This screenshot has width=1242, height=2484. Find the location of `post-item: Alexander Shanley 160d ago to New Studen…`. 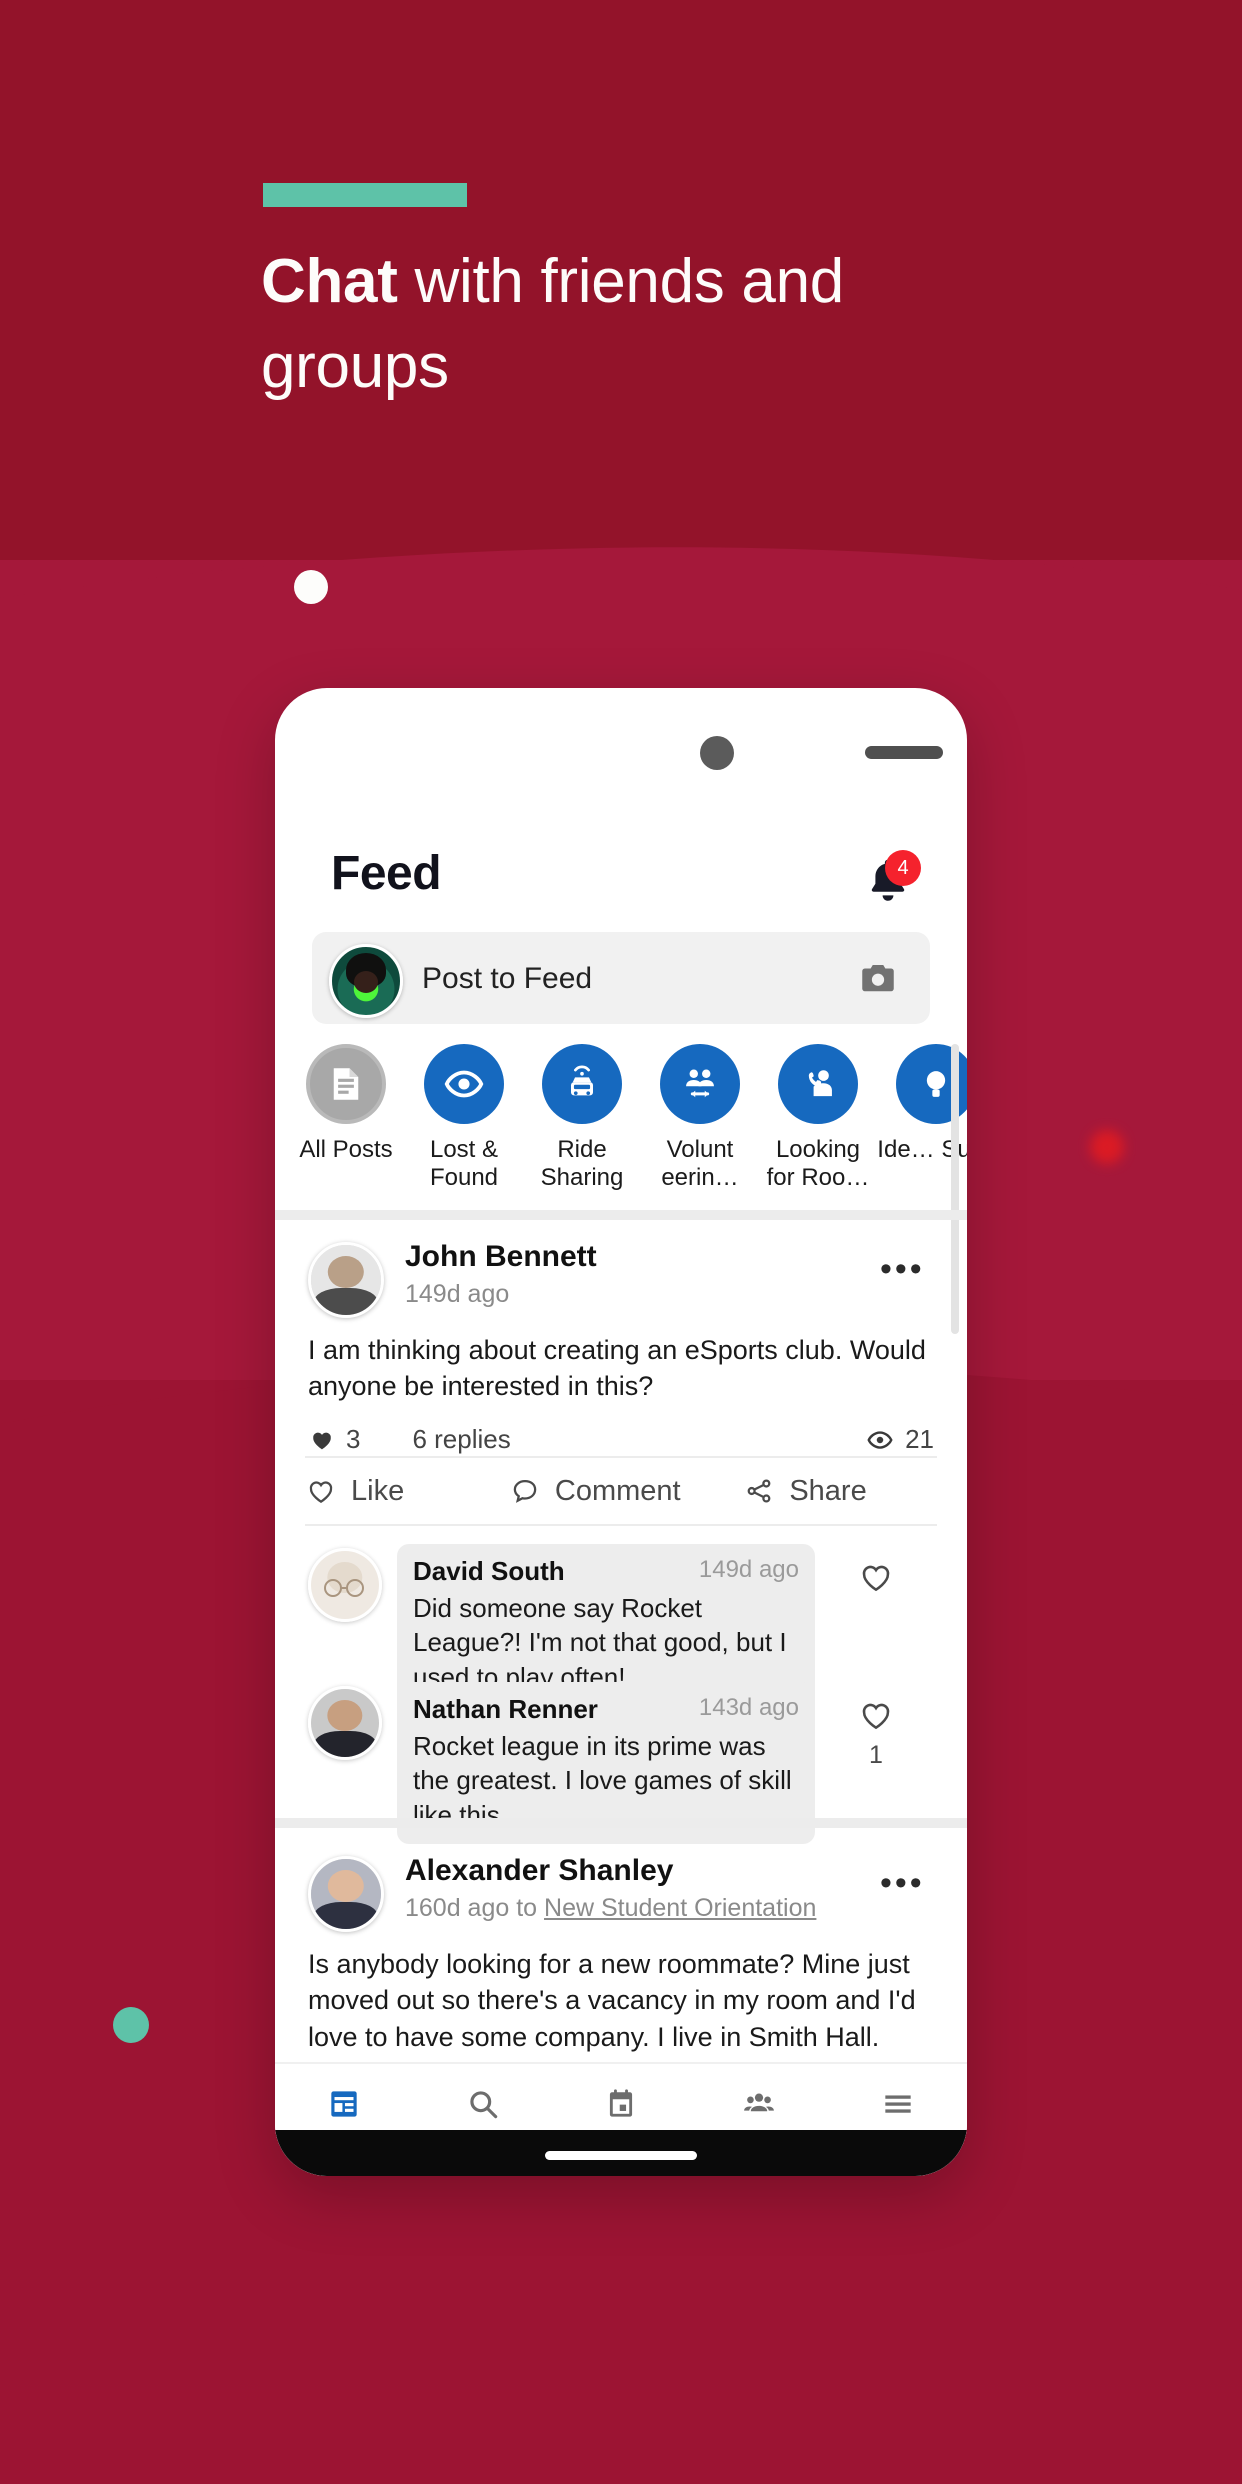

post-item: Alexander Shanley 160d ago to New Studen… is located at coordinates (621, 1960).